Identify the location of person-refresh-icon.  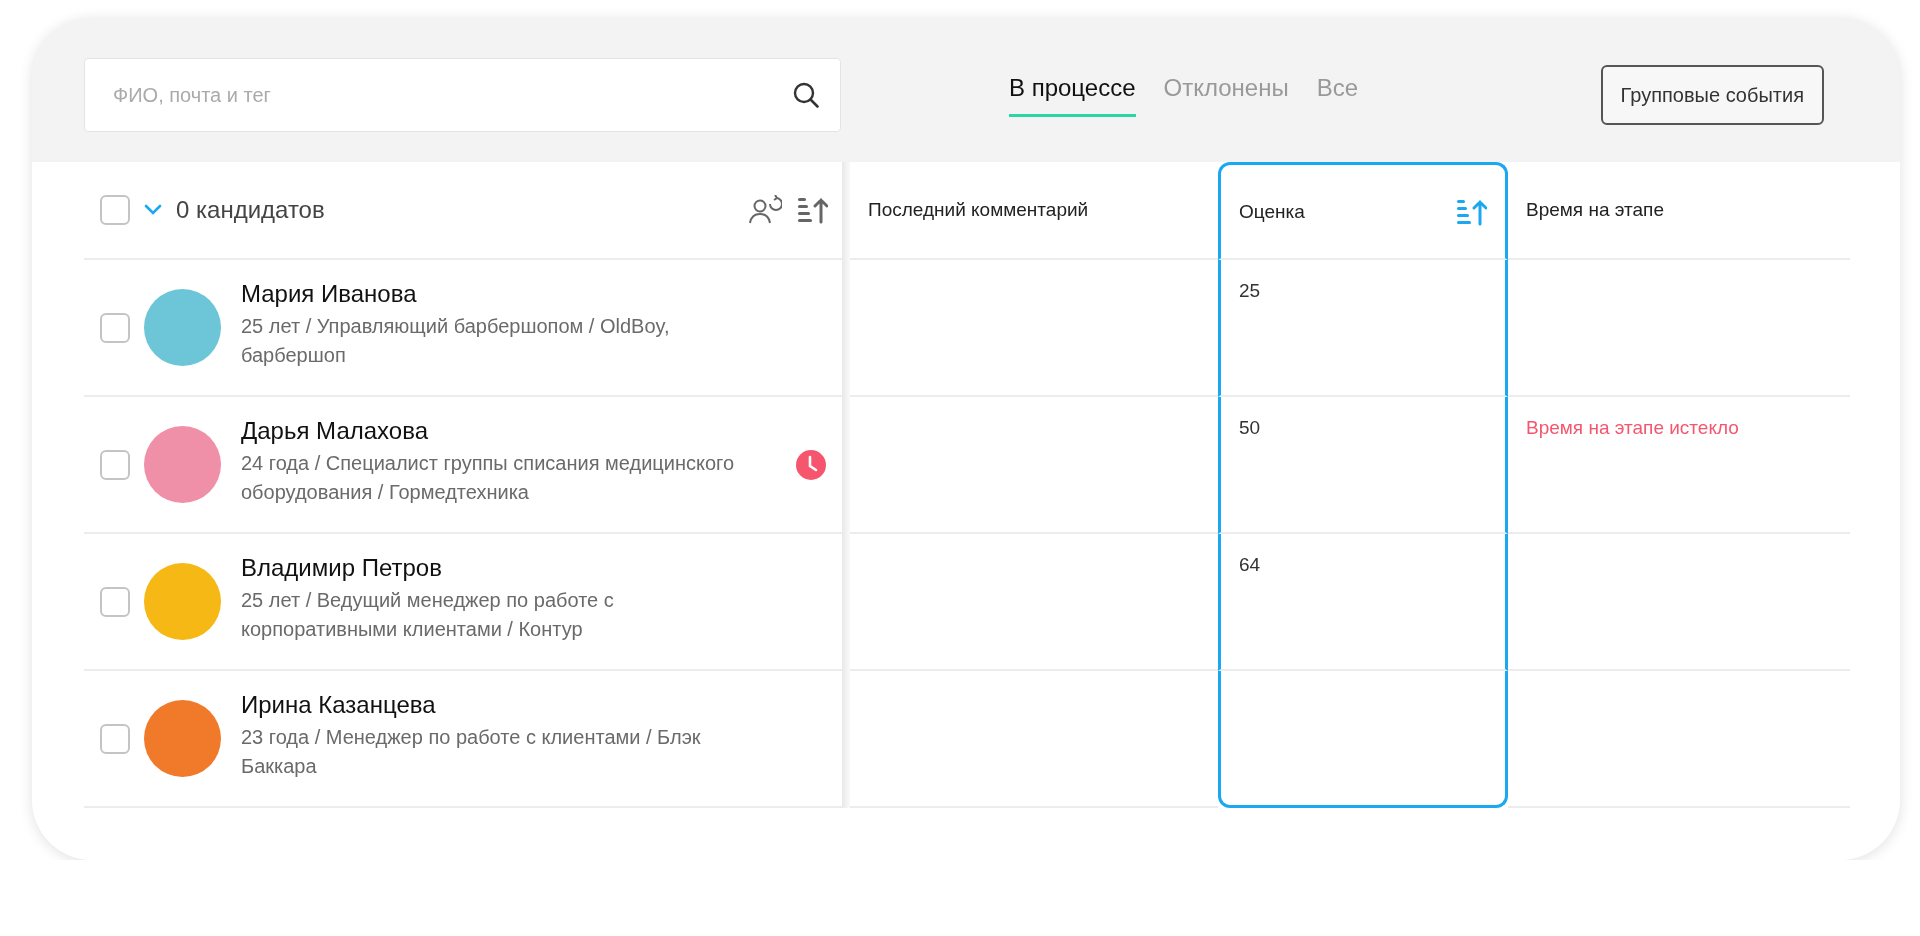
(765, 210).